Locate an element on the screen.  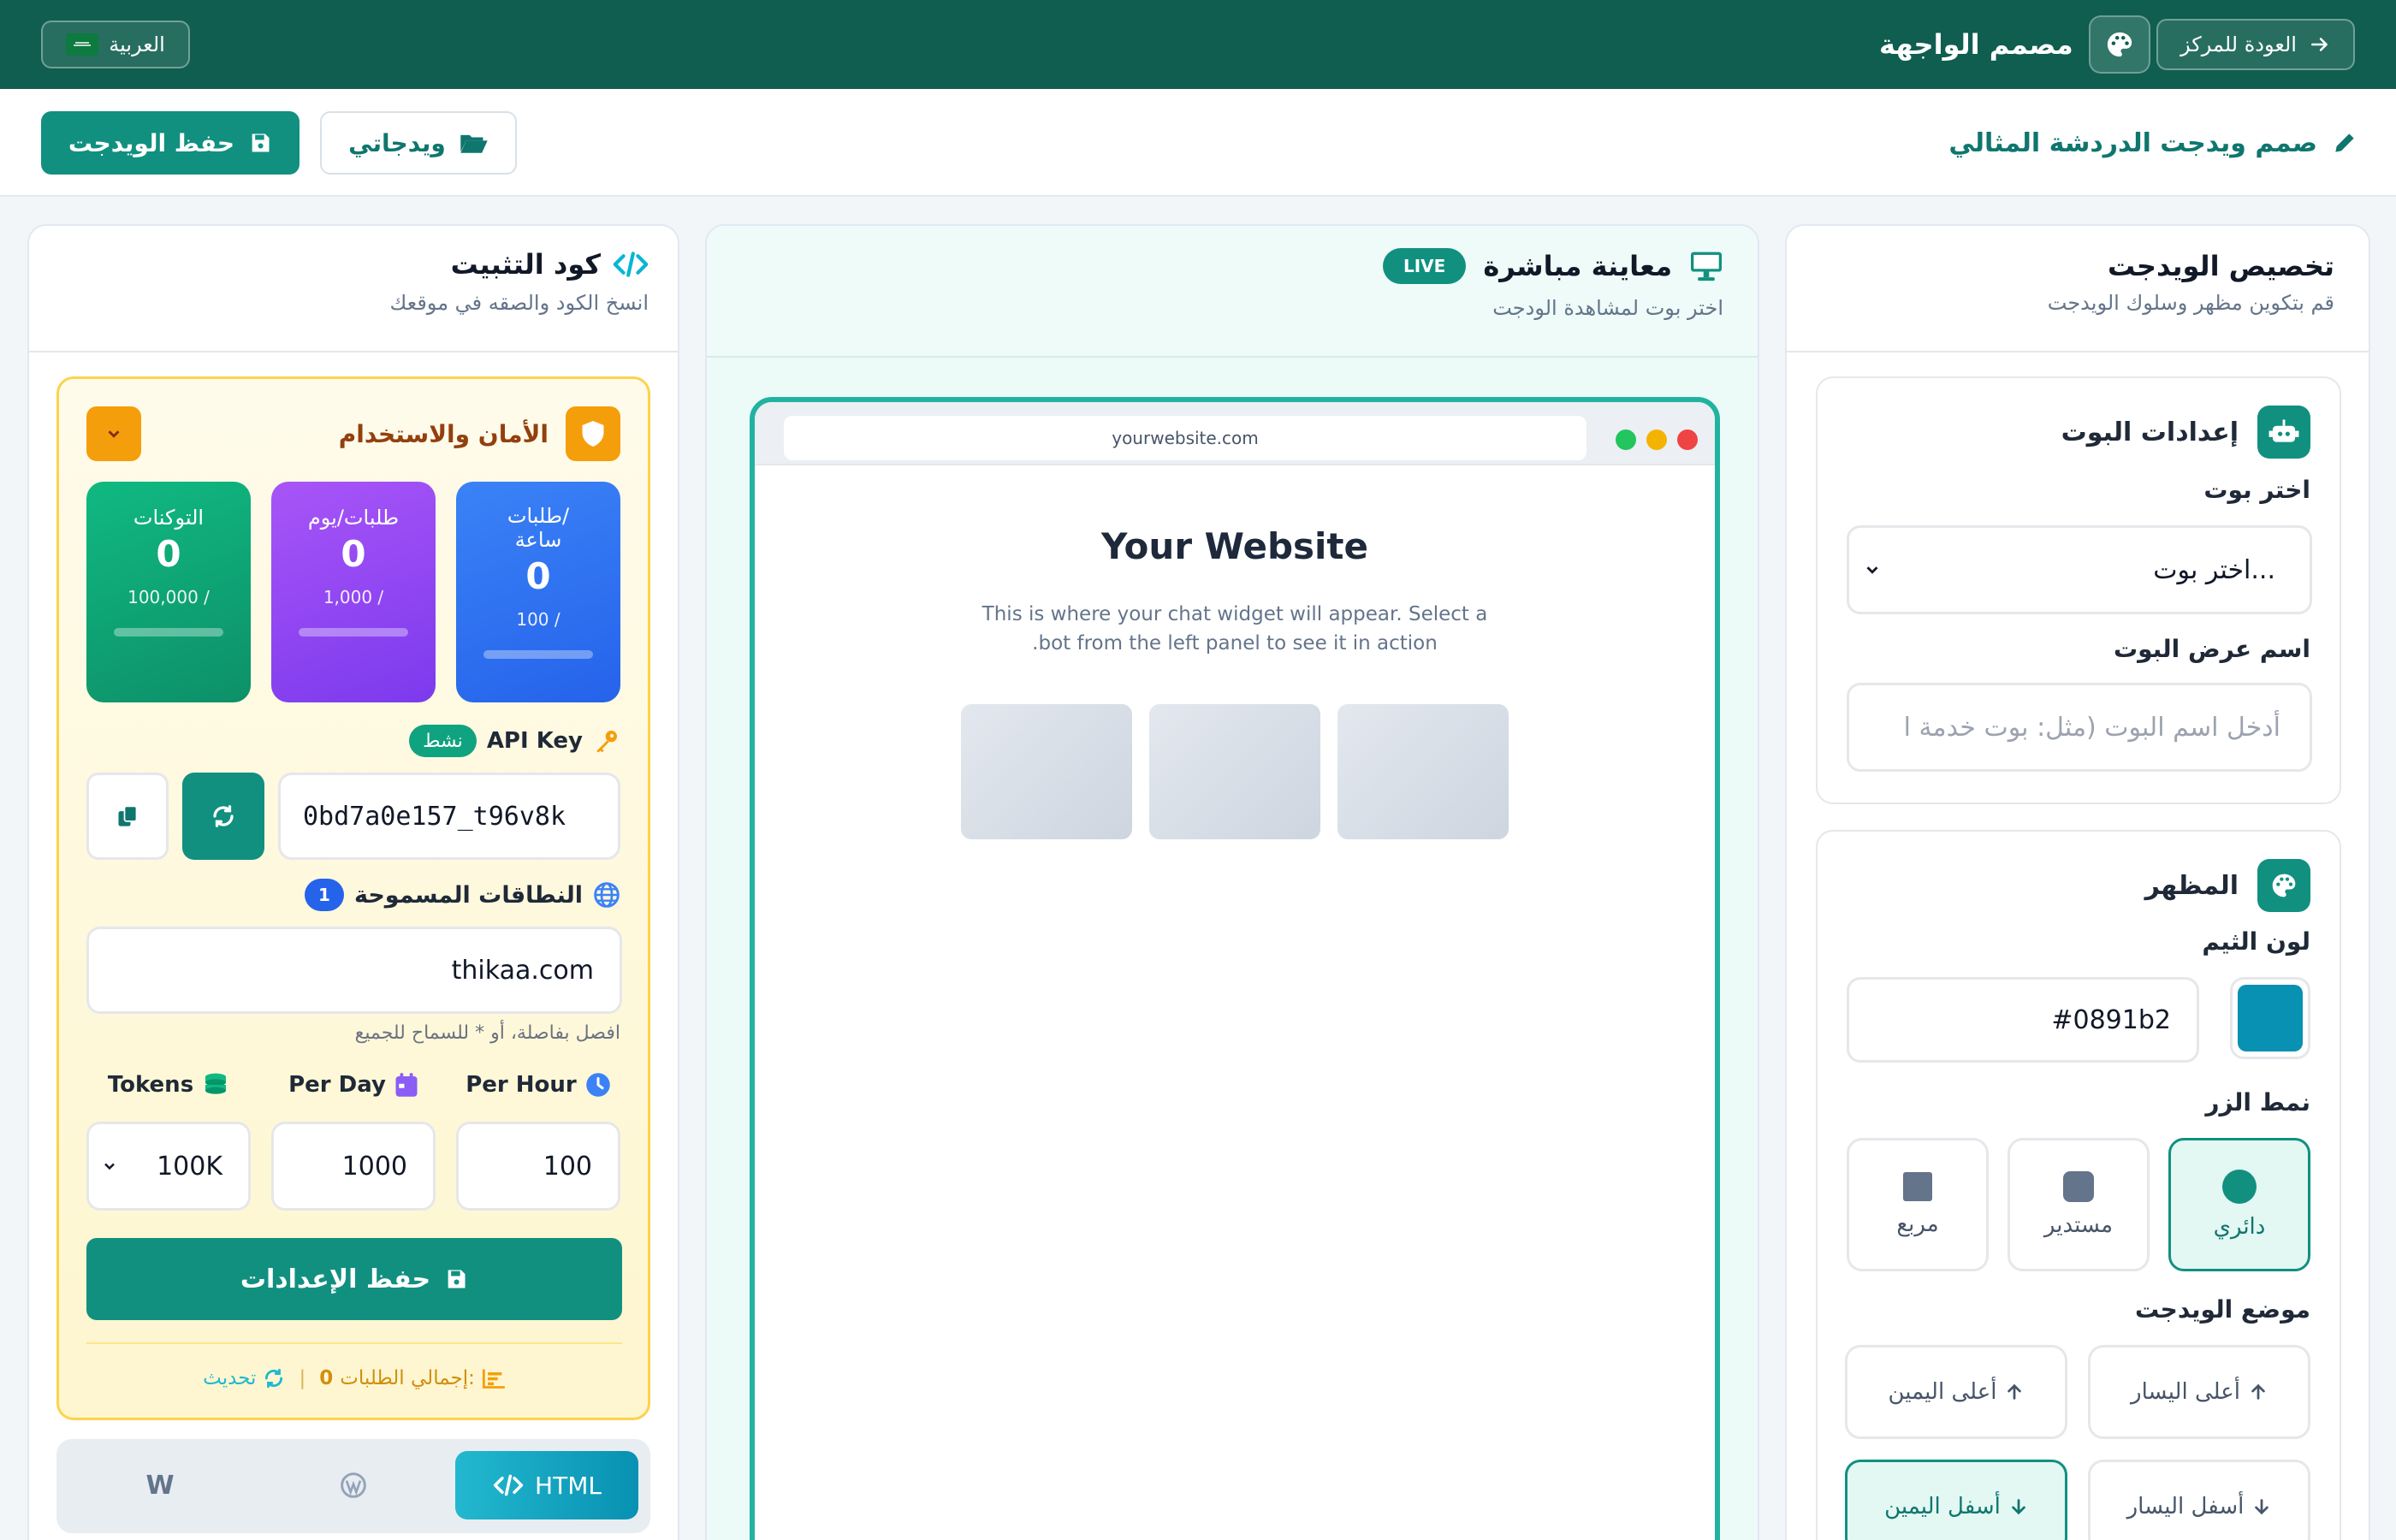
requests-day-progress-bar is located at coordinates (354, 632).